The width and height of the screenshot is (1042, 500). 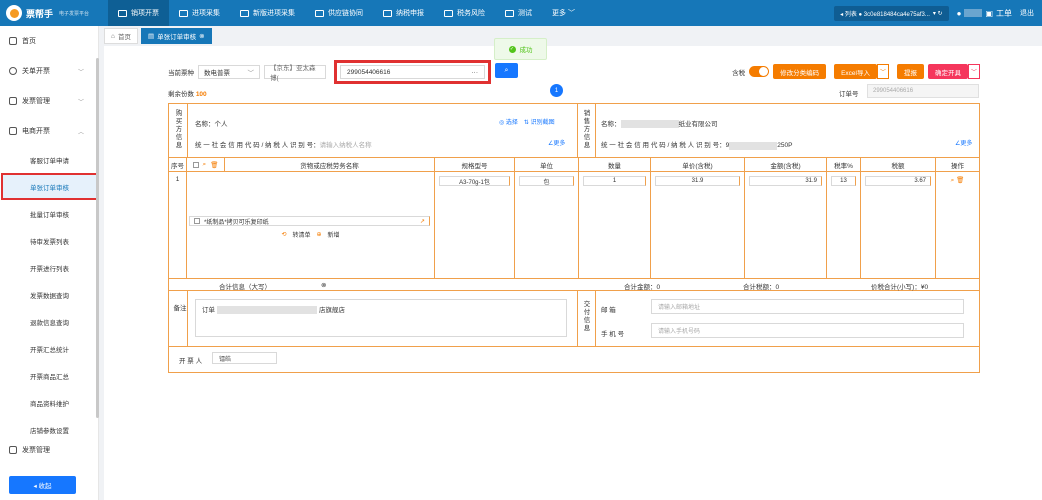 I want to click on count-badge: 1, so click(x=556, y=90).